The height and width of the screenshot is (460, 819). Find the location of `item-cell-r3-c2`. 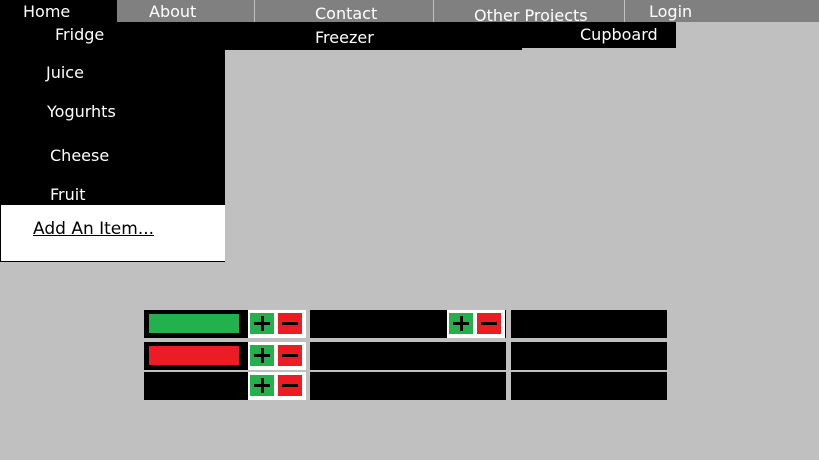

item-cell-r3-c2 is located at coordinates (408, 386).